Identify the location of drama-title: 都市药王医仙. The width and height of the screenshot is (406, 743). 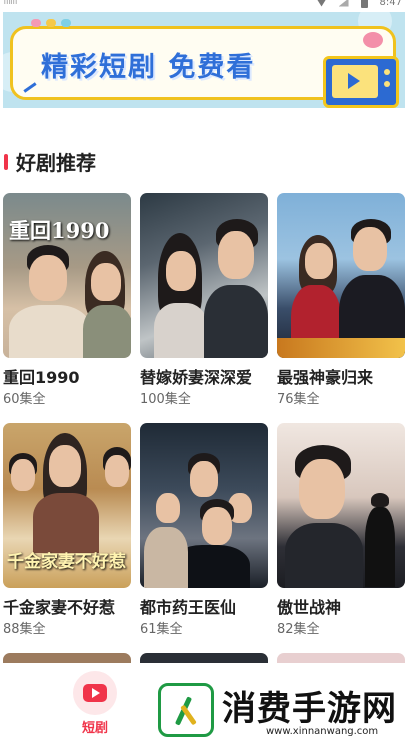
(188, 607).